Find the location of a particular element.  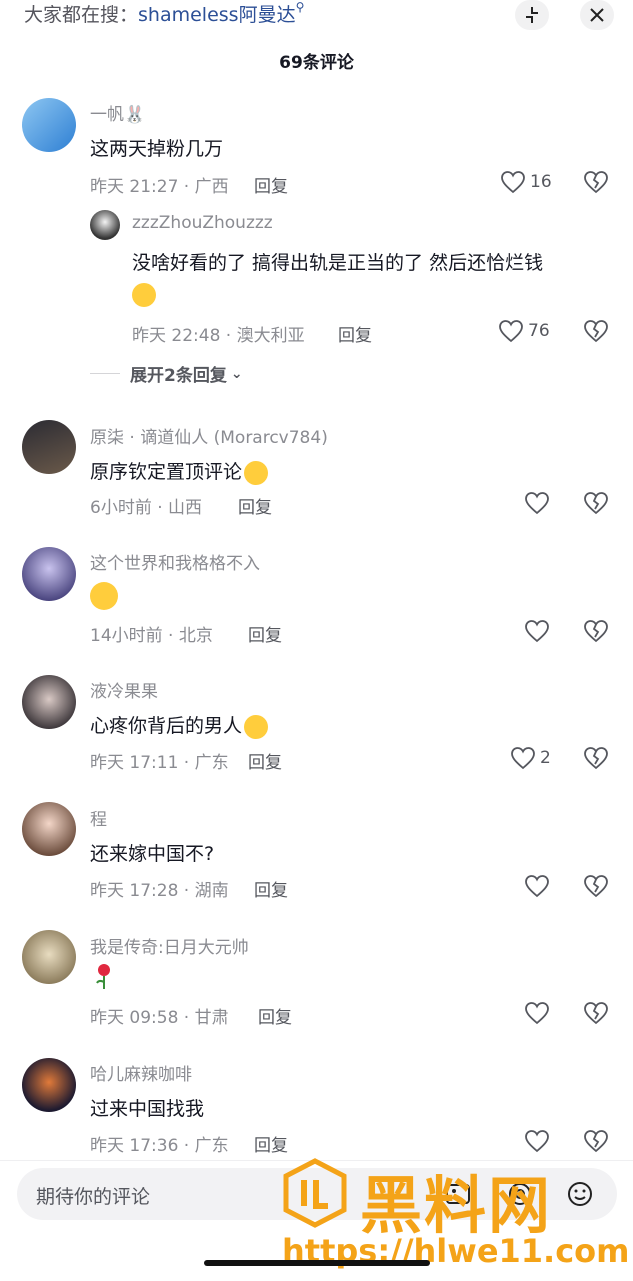

rose-icon is located at coordinates (104, 979).